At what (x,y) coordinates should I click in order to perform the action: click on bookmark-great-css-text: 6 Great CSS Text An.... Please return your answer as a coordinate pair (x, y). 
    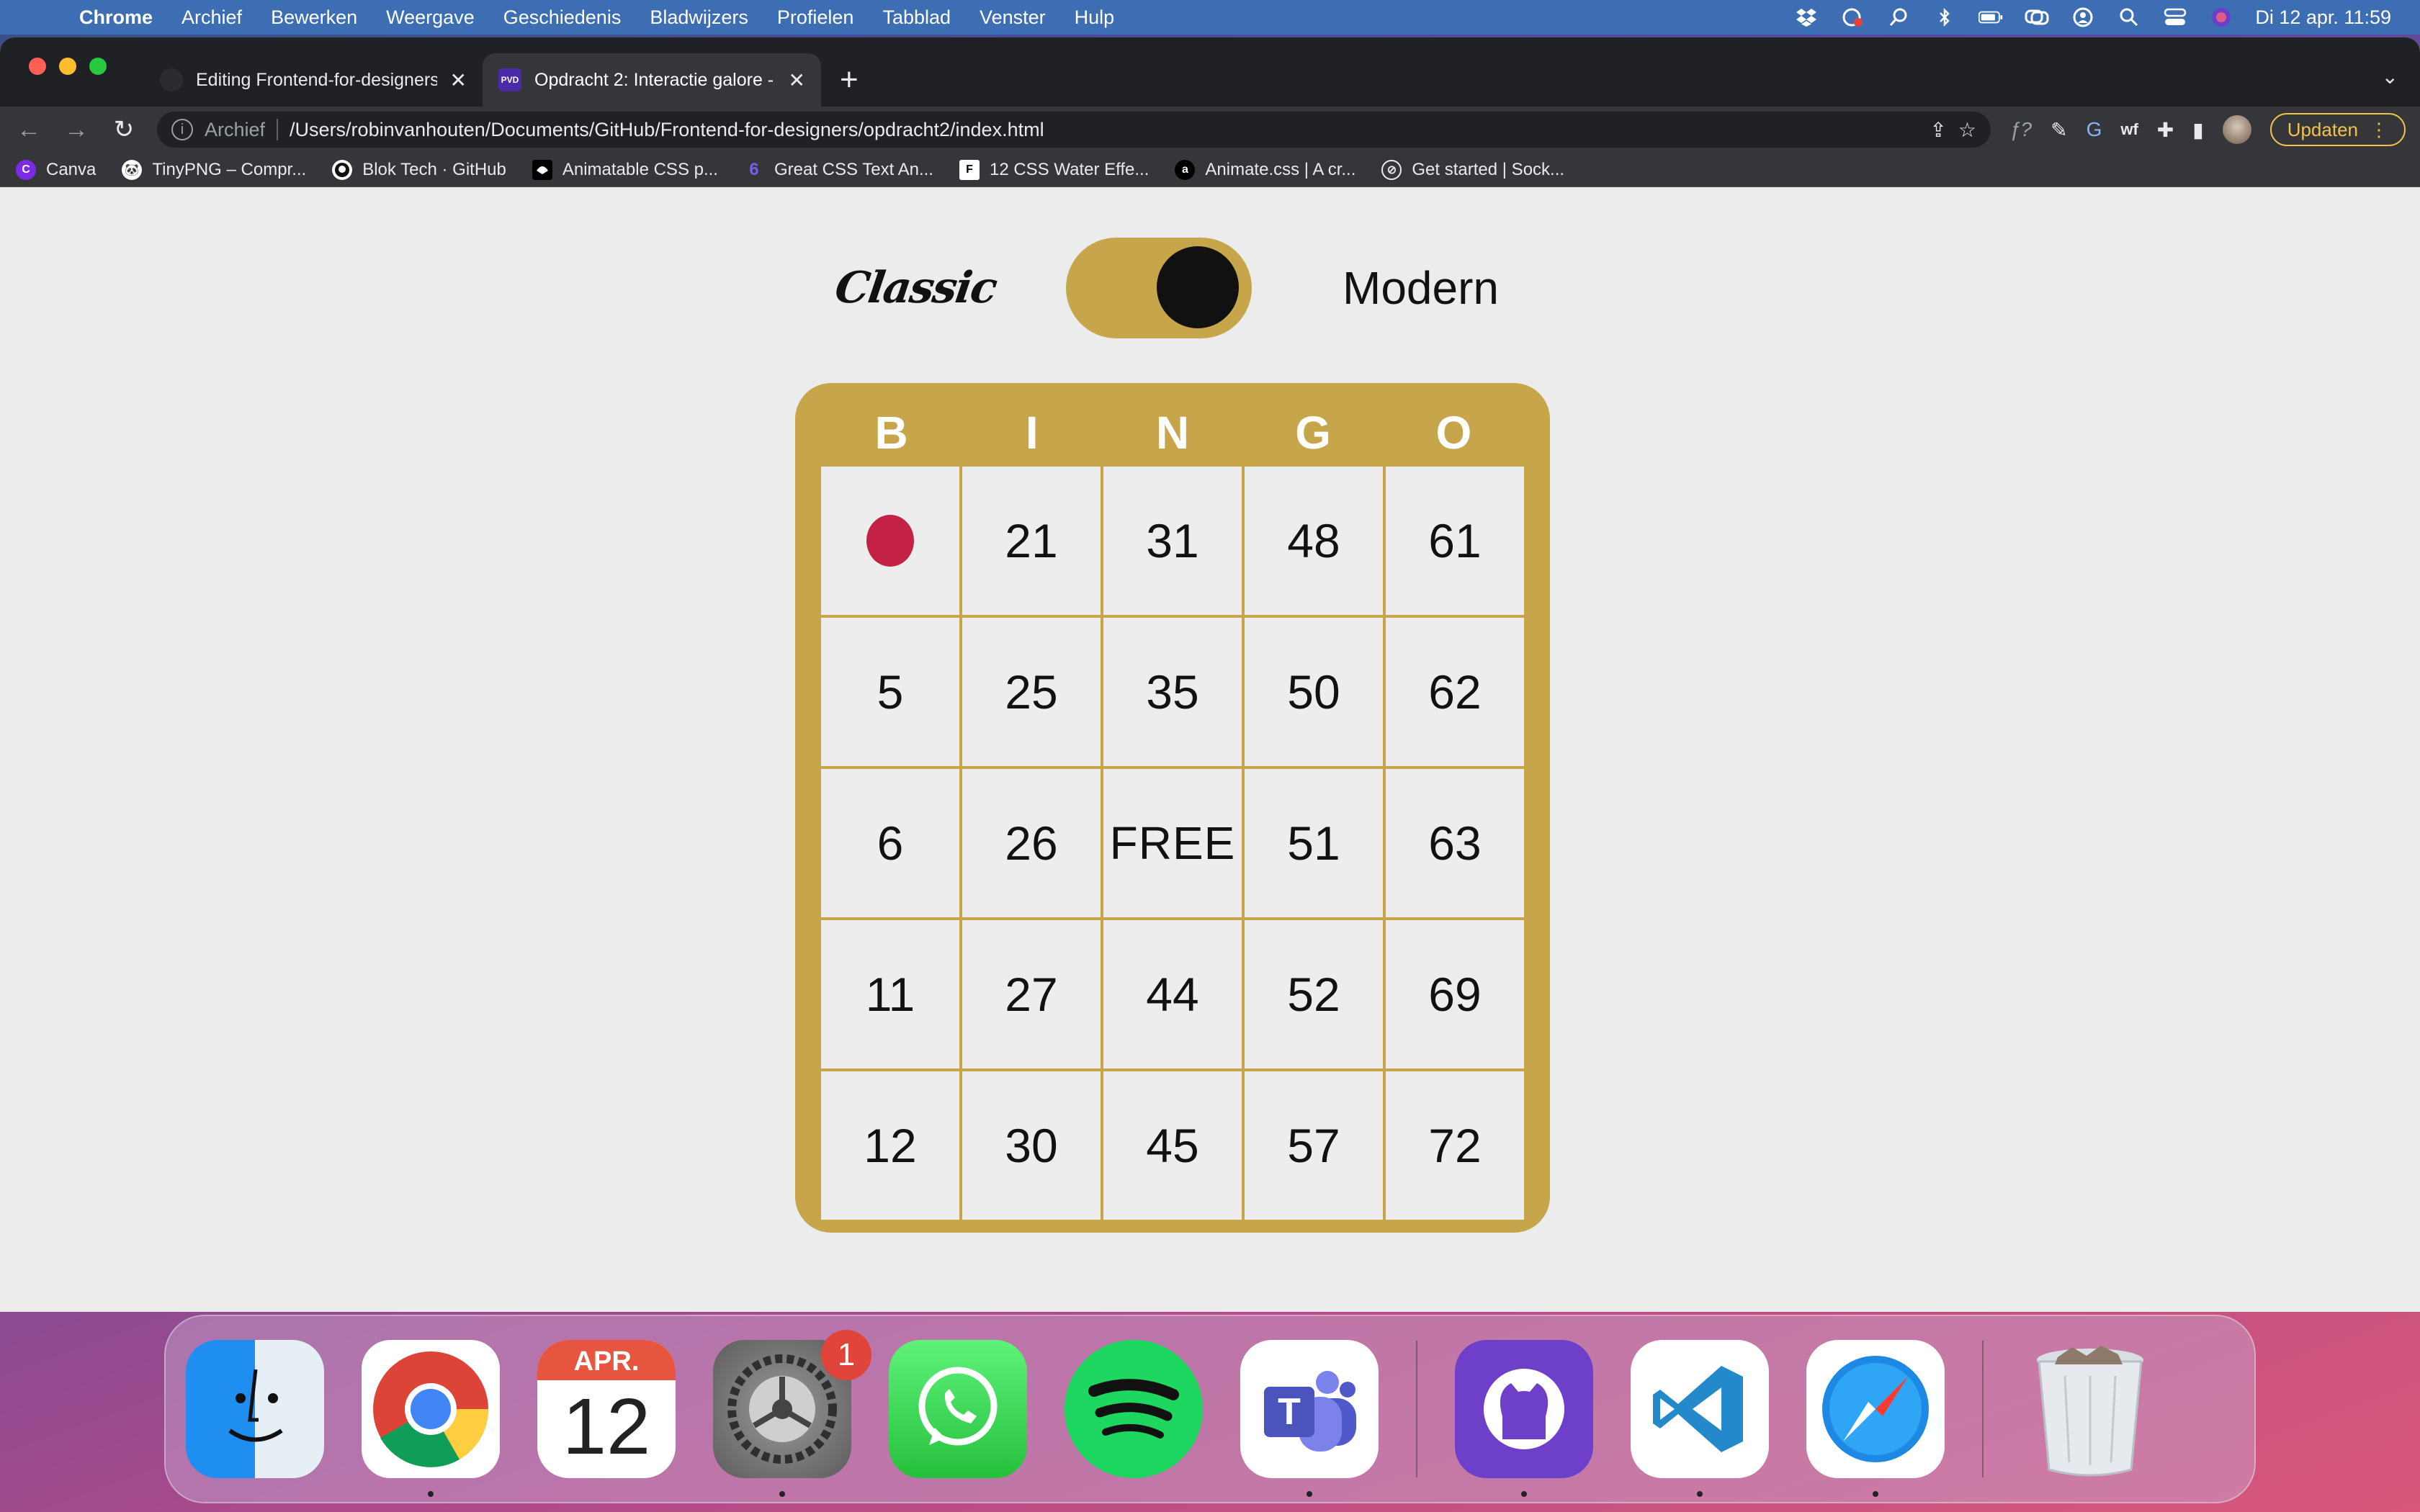
    Looking at the image, I should click on (838, 170).